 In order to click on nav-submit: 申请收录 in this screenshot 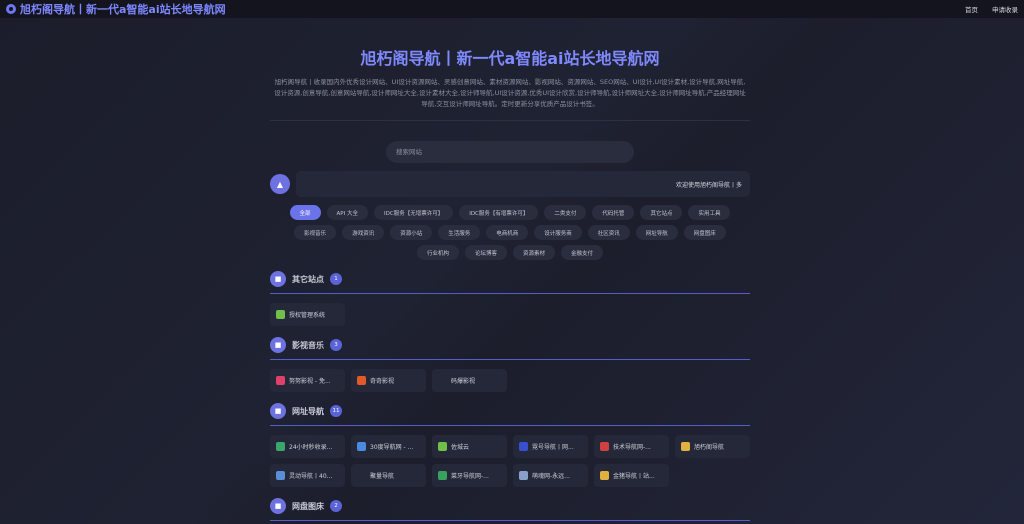, I will do `click(1005, 9)`.